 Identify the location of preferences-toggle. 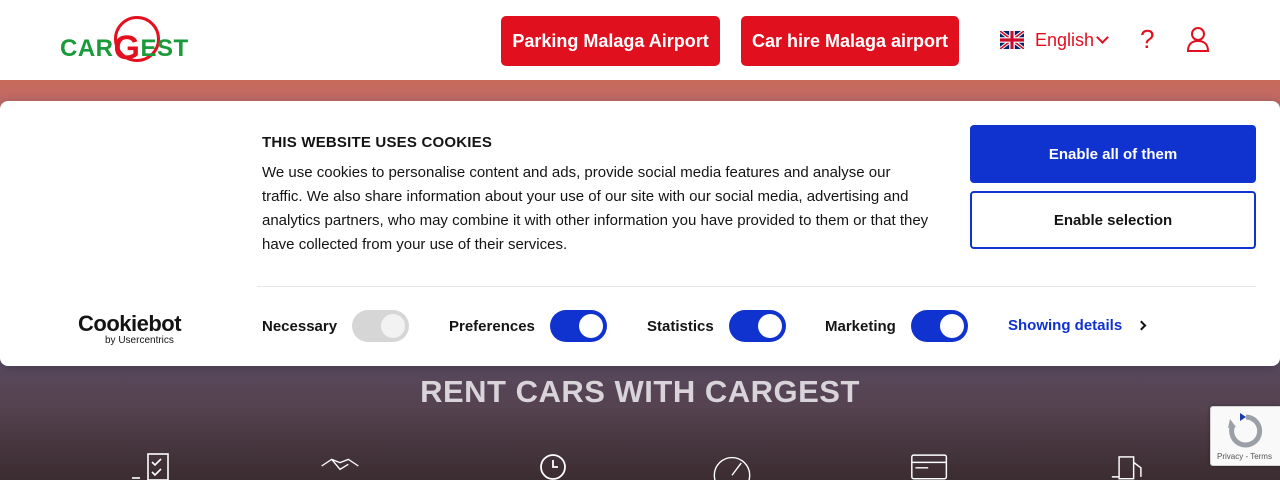
(578, 326).